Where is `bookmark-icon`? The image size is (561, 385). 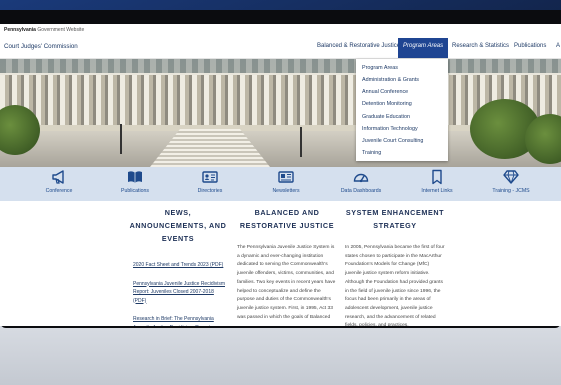 bookmark-icon is located at coordinates (437, 177).